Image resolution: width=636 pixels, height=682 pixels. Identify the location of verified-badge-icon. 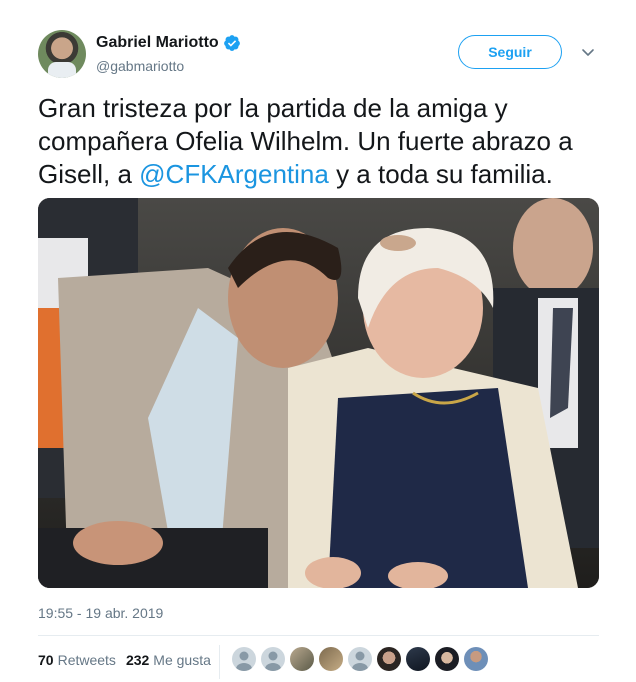
(231, 43).